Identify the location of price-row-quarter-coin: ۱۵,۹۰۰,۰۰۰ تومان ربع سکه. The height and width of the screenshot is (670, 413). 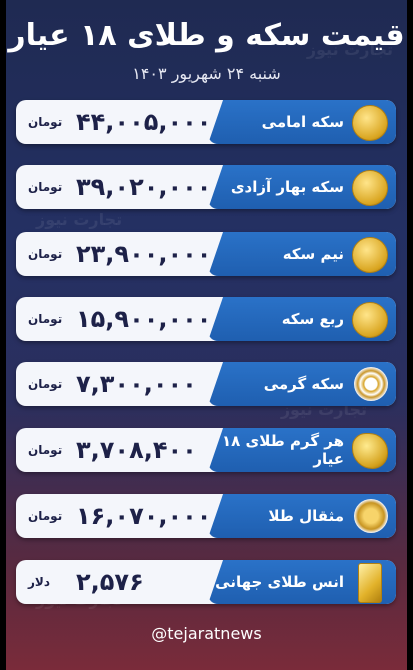
(206, 319).